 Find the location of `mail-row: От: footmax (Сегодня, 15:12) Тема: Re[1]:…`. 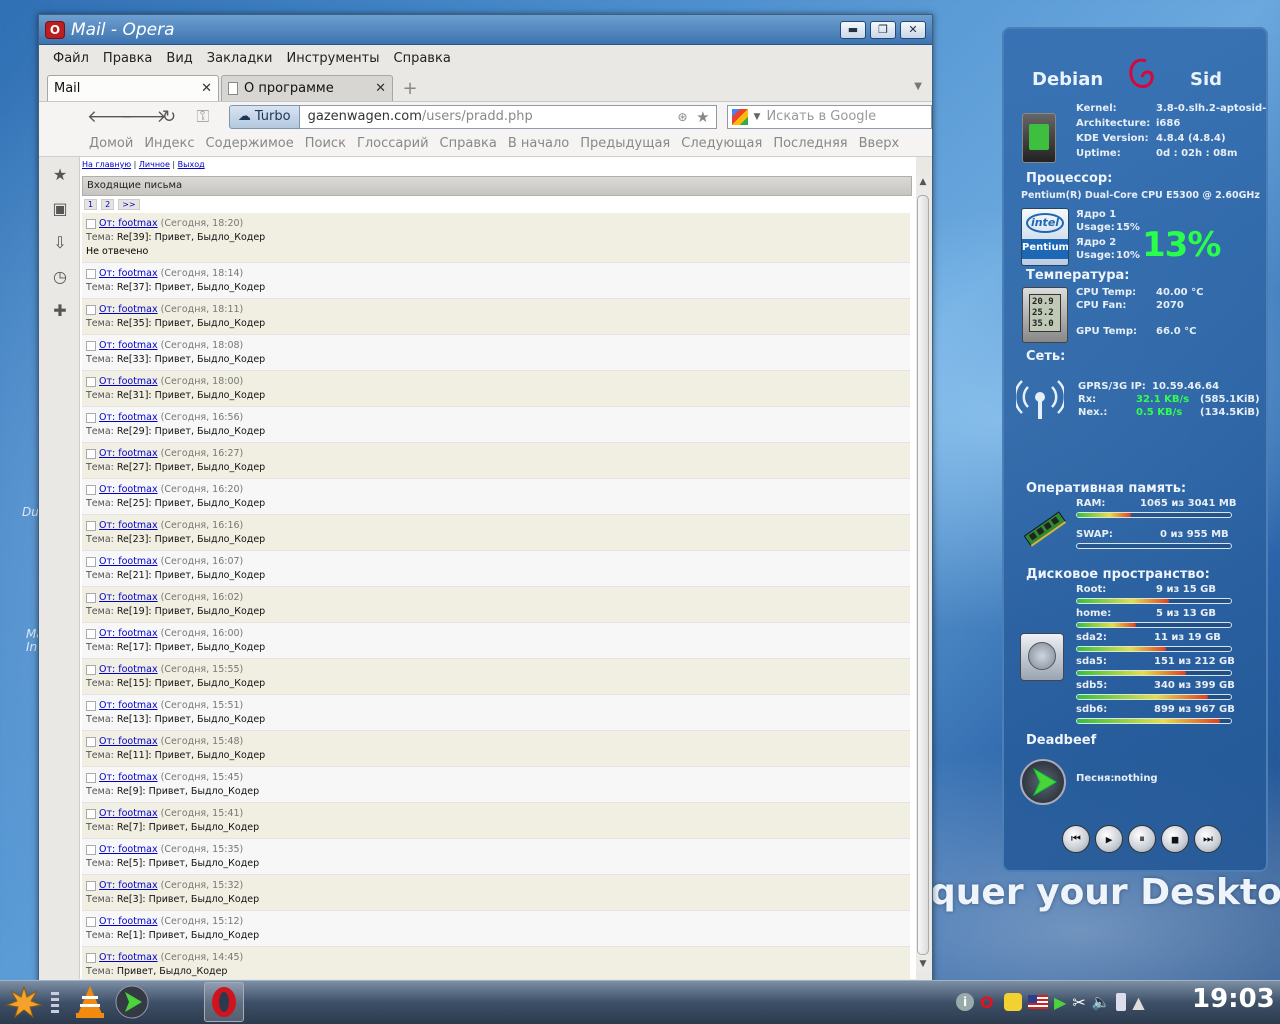

mail-row: От: footmax (Сегодня, 15:12) Тема: Re[1]:… is located at coordinates (496, 929).